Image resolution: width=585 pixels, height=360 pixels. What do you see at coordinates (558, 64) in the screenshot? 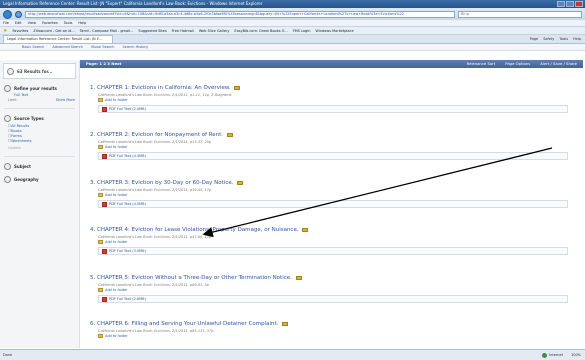
I see `alert-save-share-menu: Alert / Save / Share` at bounding box center [558, 64].